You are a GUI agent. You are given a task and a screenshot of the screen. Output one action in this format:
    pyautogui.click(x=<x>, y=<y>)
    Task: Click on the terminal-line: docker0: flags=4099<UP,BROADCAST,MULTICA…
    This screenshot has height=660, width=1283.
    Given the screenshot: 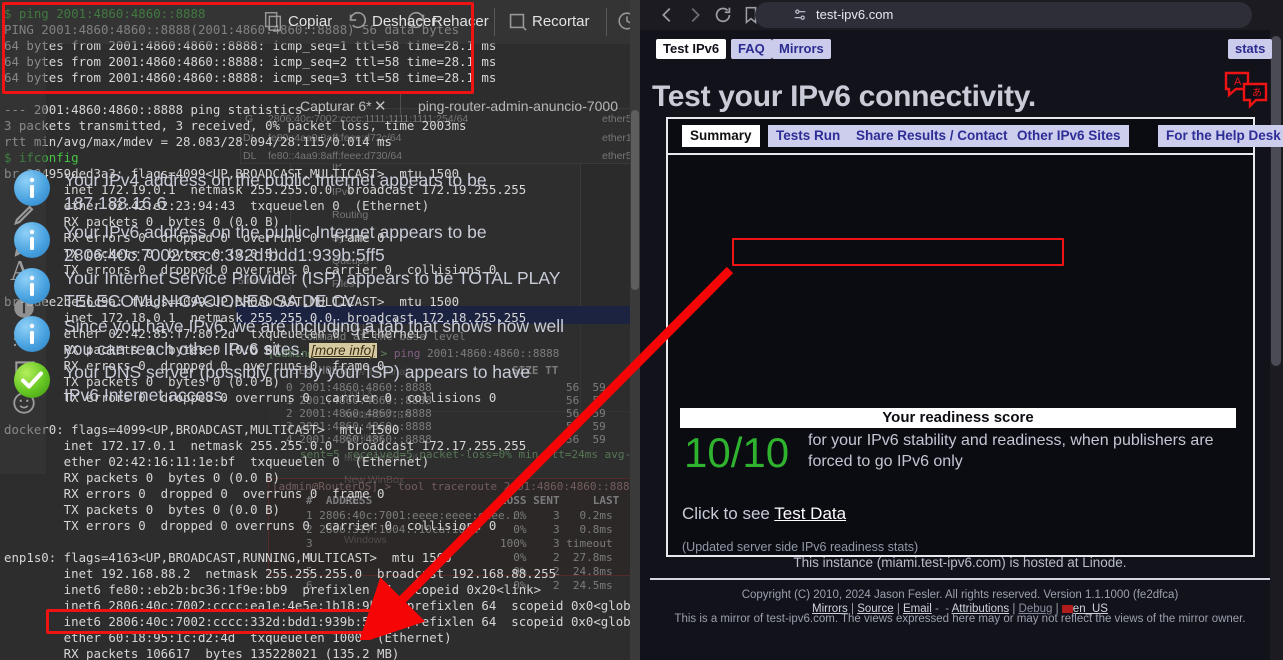 What is the action you would take?
    pyautogui.click(x=202, y=429)
    